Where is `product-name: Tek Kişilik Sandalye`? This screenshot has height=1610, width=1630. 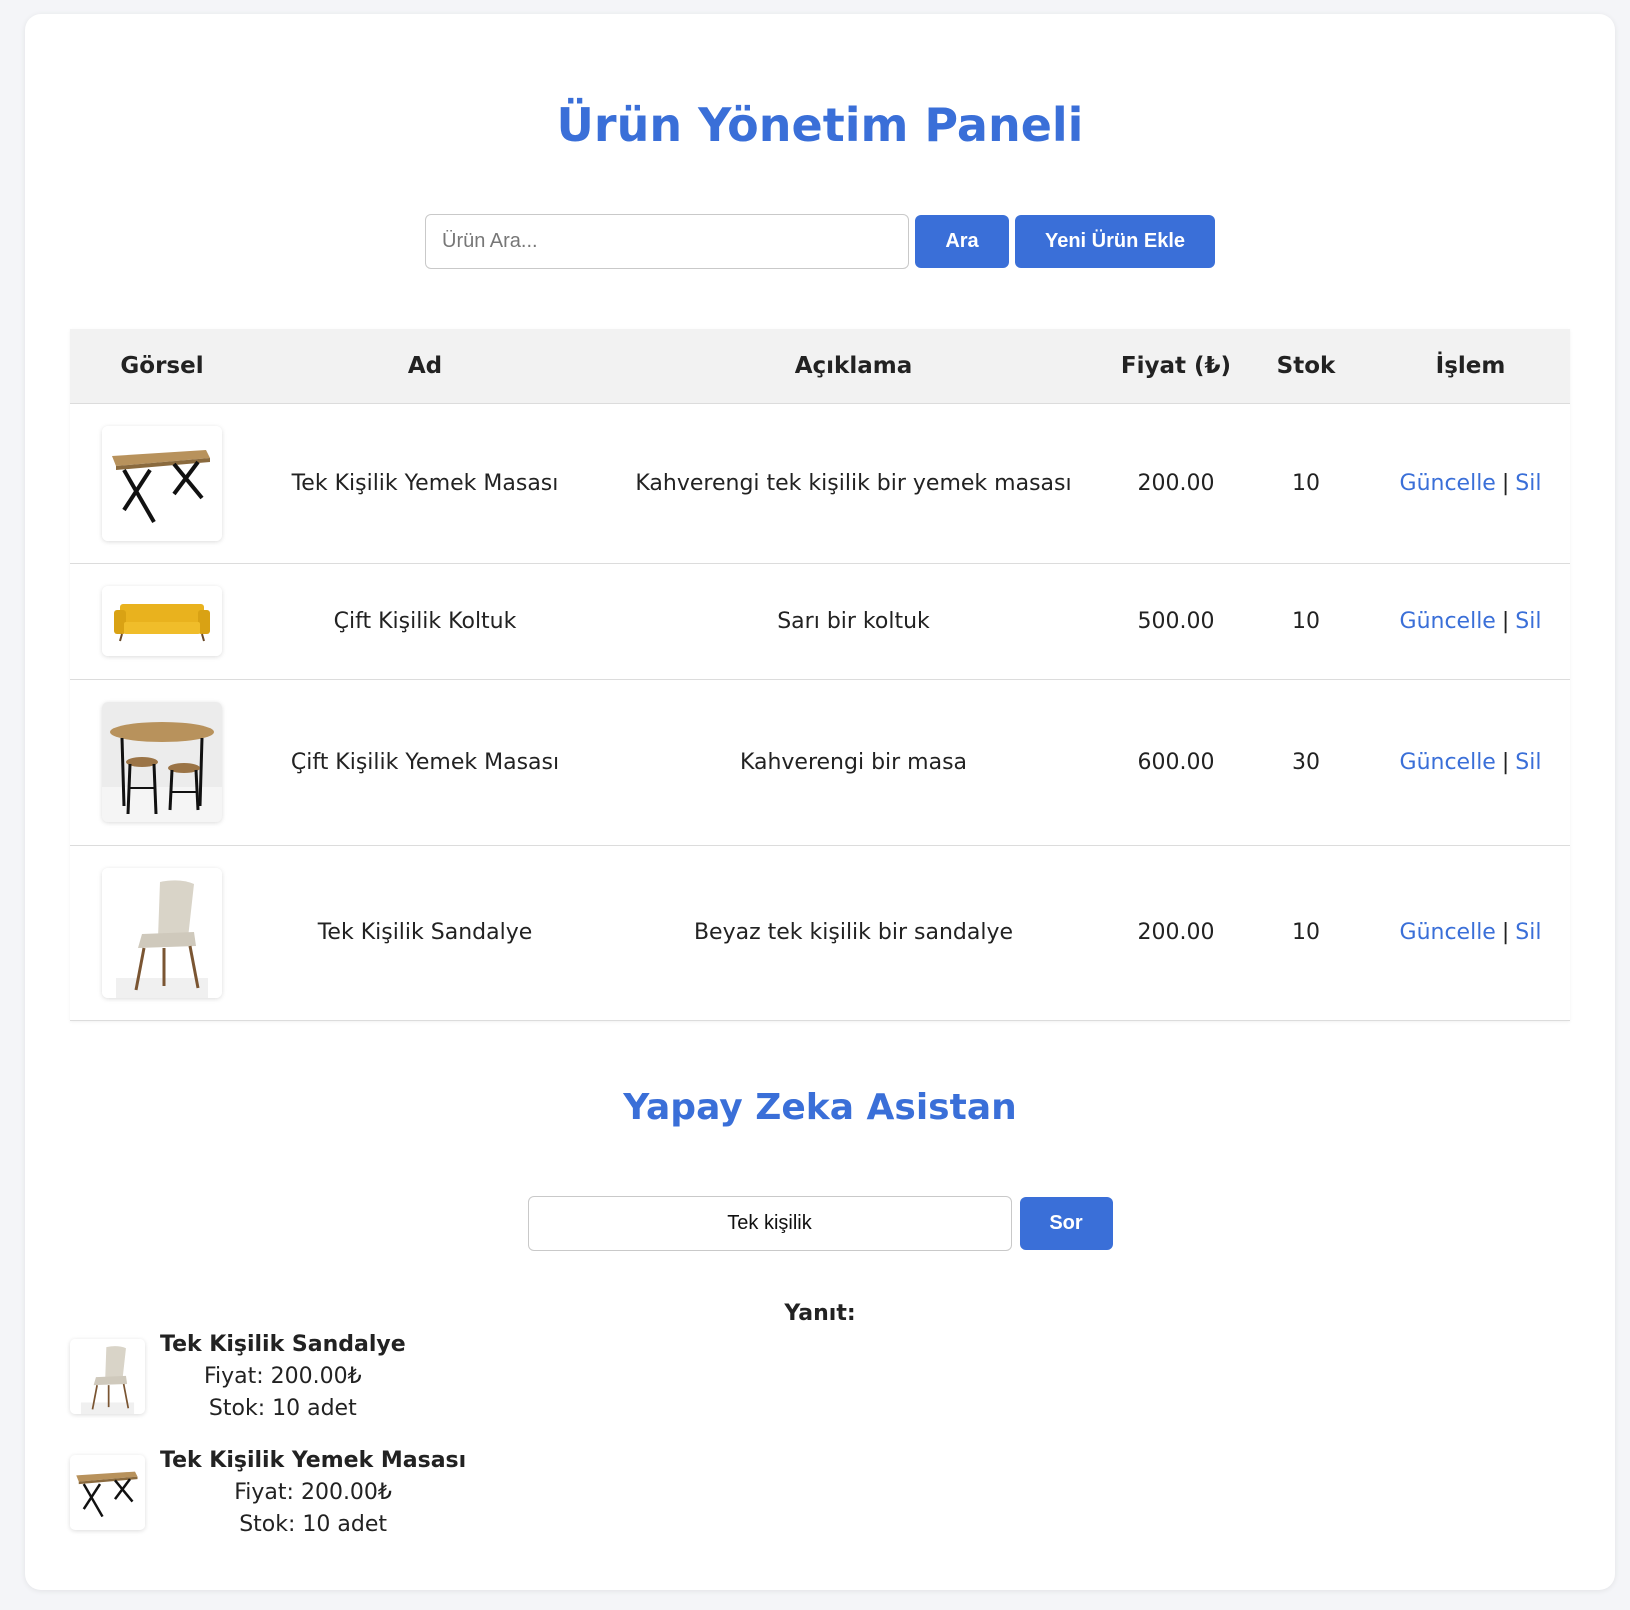 product-name: Tek Kişilik Sandalye is located at coordinates (425, 932).